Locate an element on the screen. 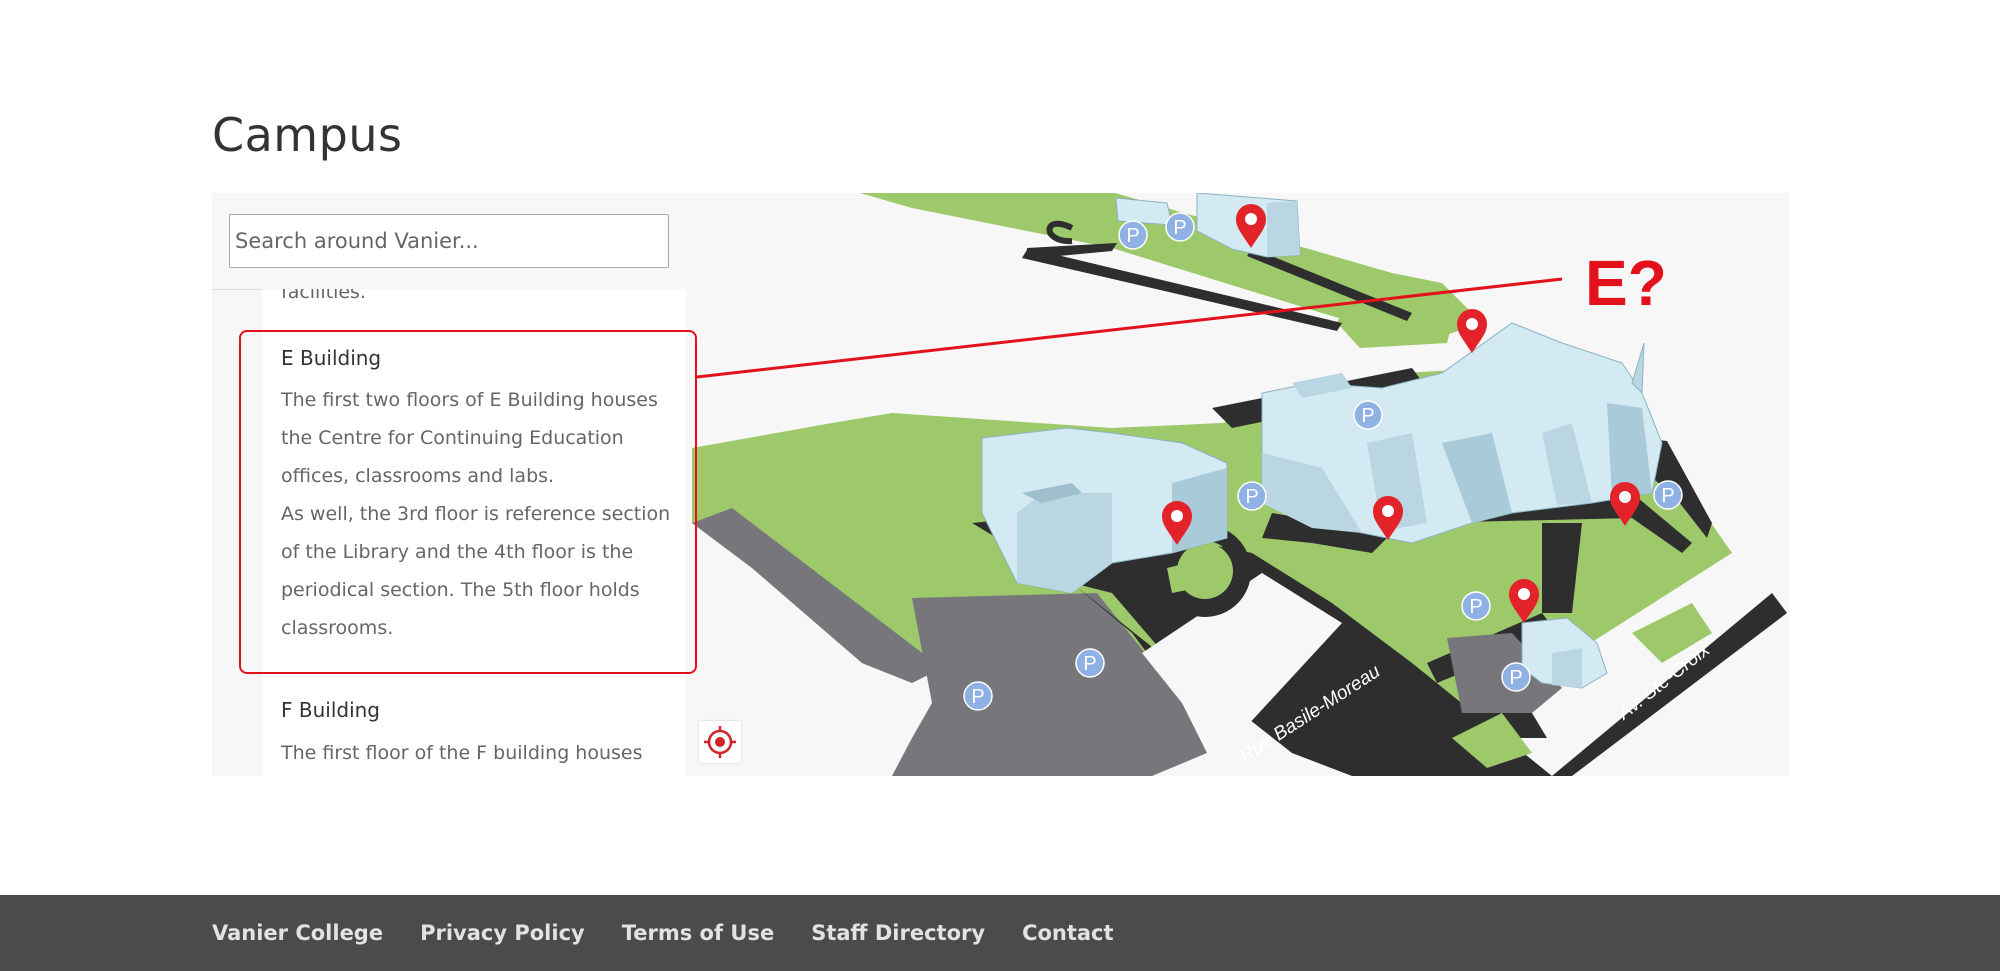 The image size is (2000, 971). crosshair-icon is located at coordinates (720, 742).